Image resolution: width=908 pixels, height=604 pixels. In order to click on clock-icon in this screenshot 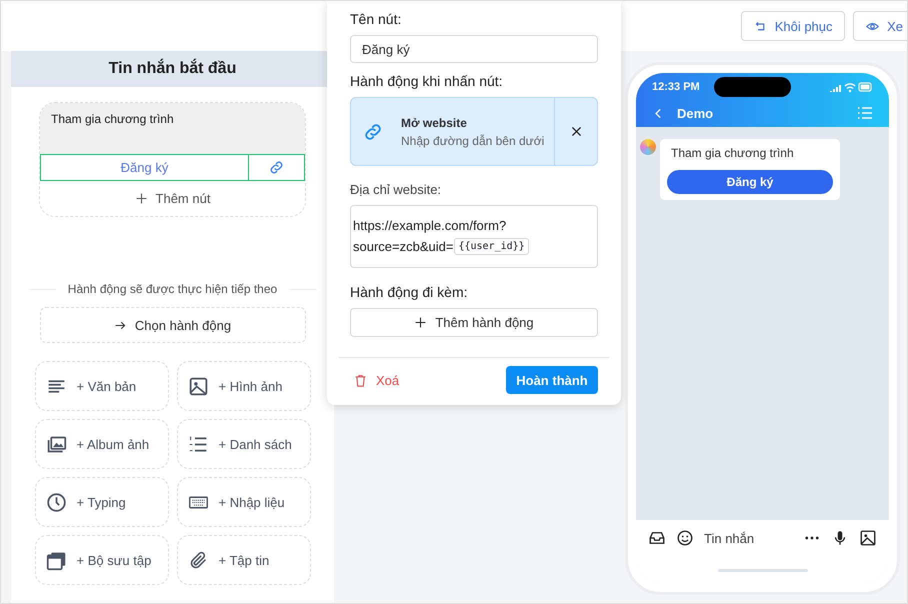, I will do `click(56, 502)`.